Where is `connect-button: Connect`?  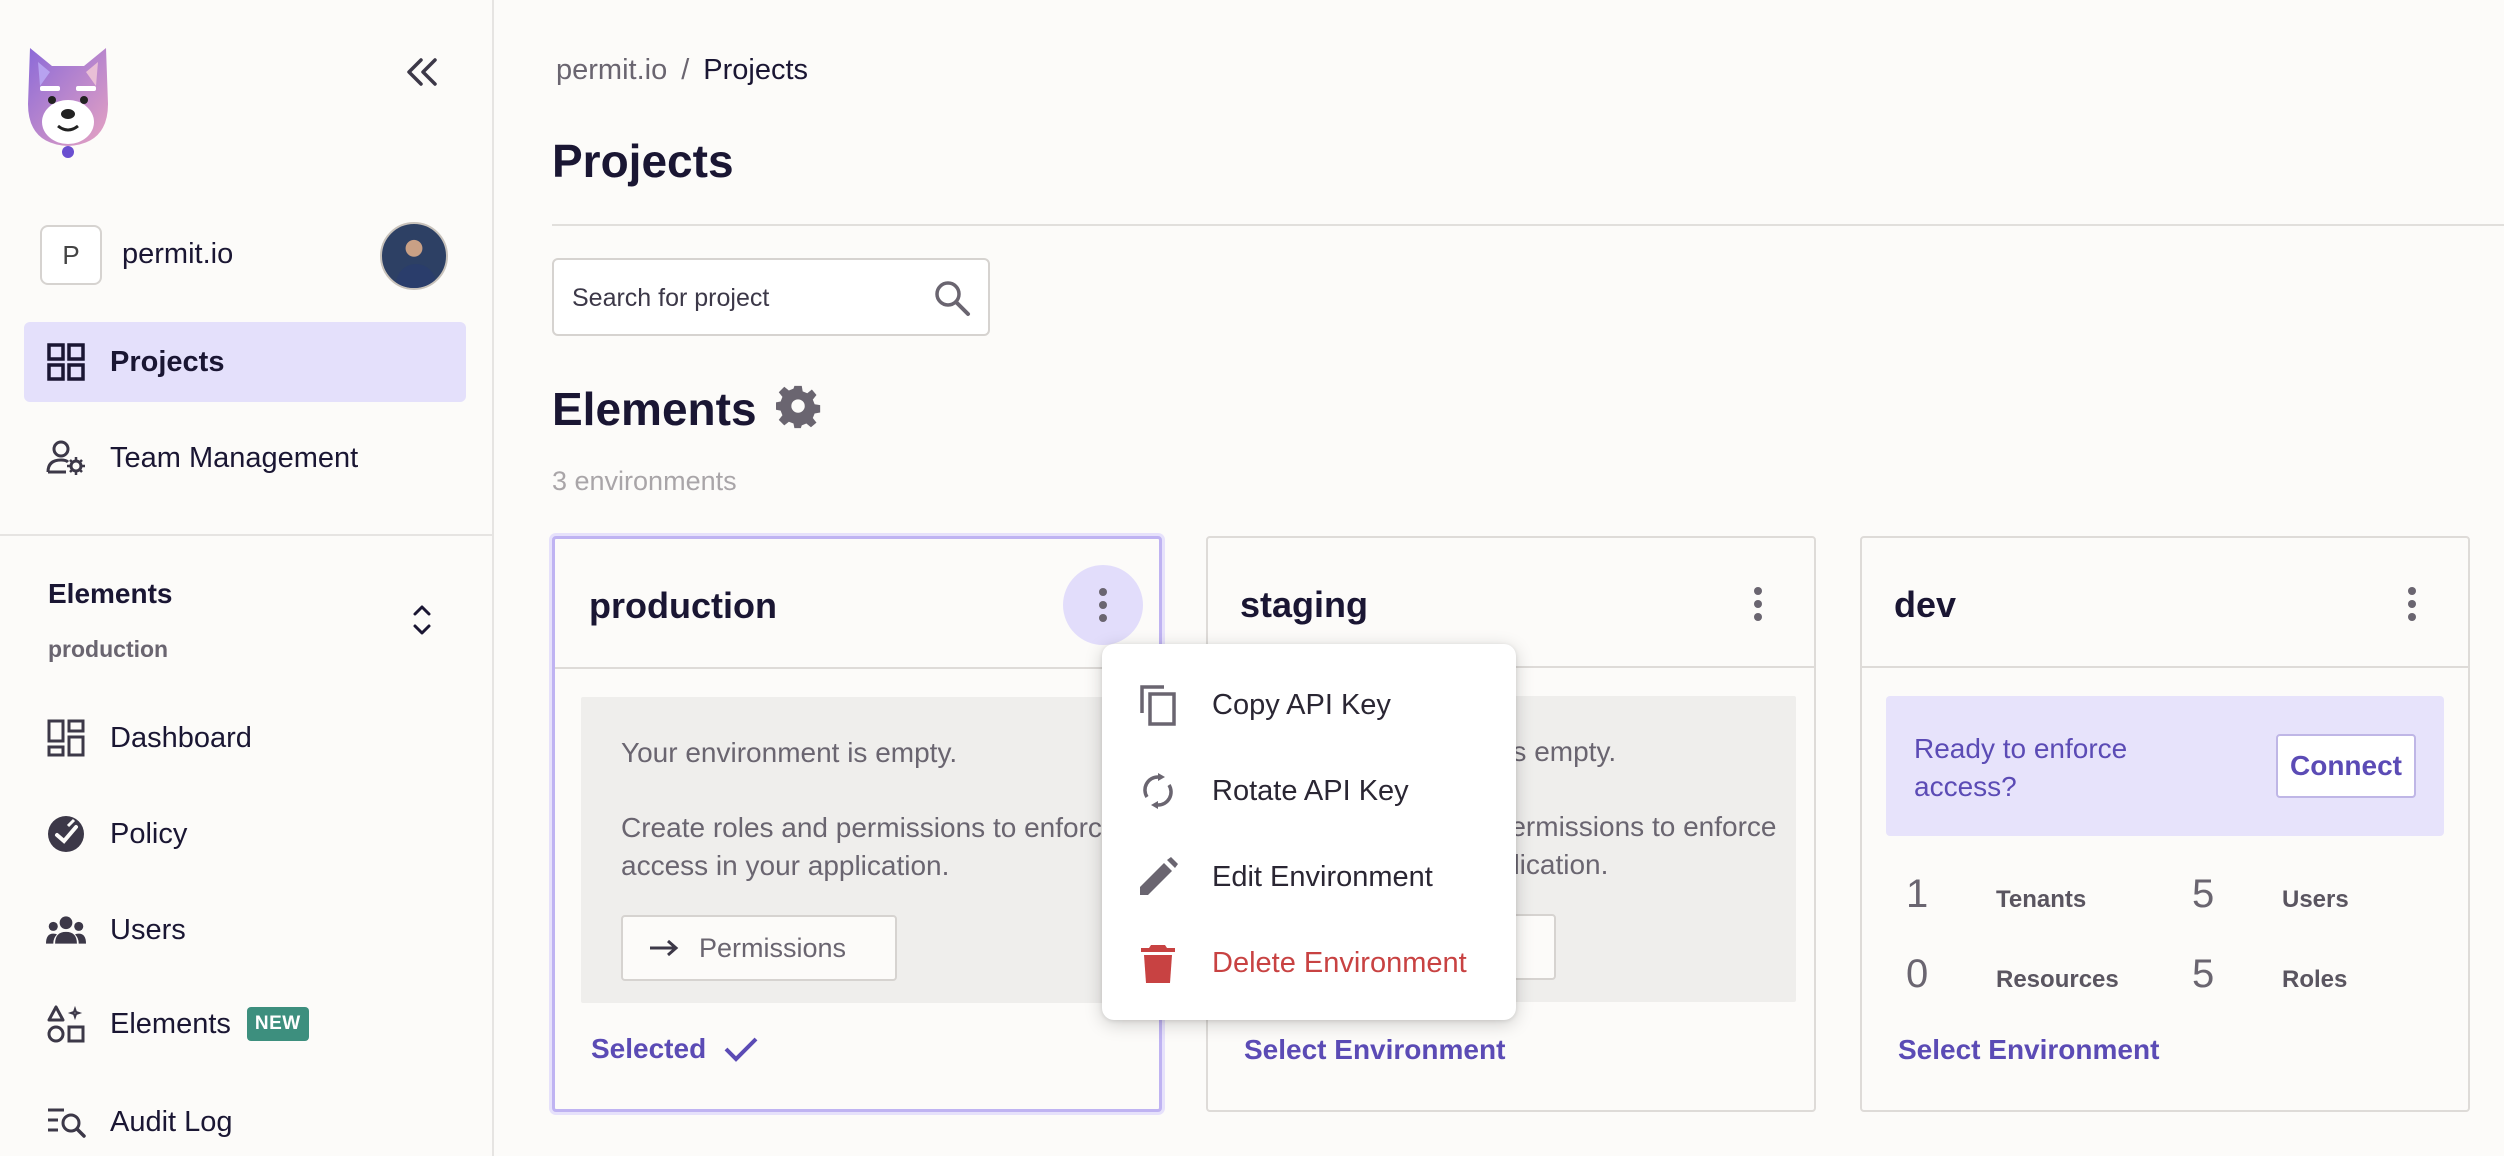 connect-button: Connect is located at coordinates (2346, 766).